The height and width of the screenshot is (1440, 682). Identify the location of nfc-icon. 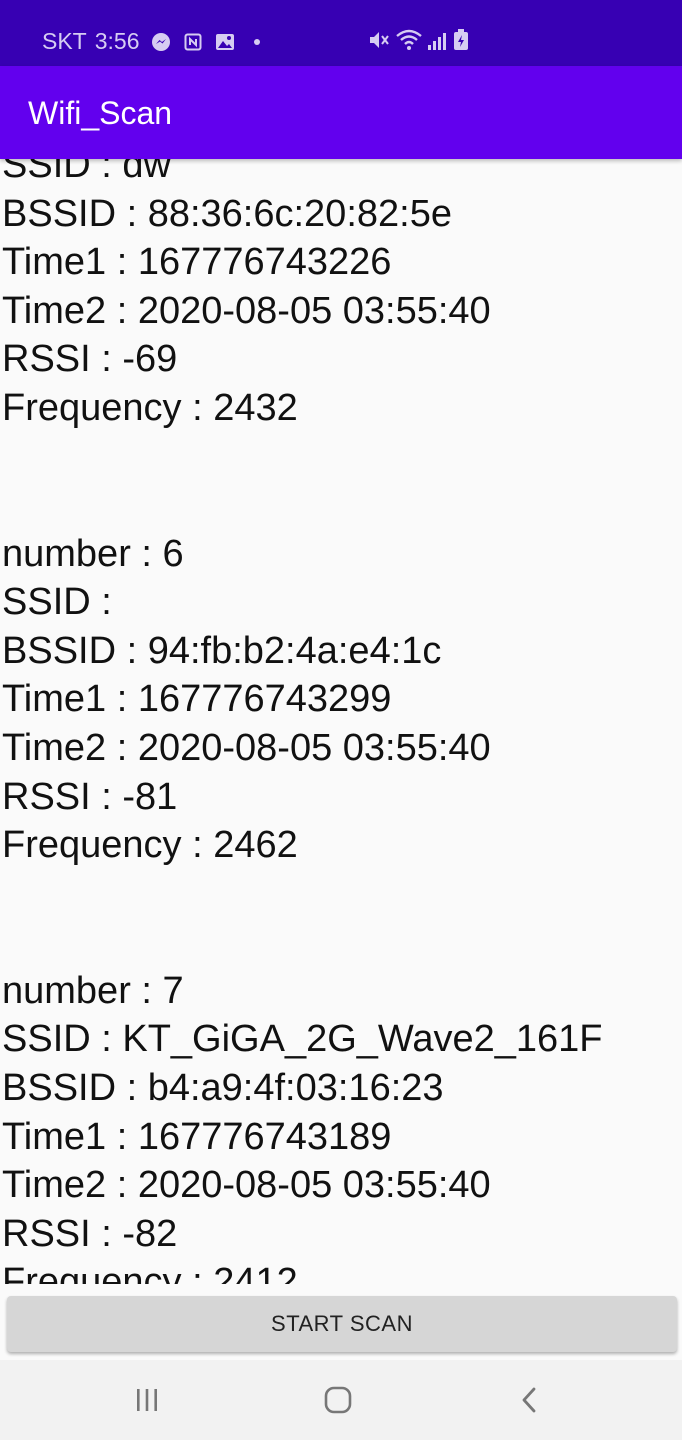
(193, 42).